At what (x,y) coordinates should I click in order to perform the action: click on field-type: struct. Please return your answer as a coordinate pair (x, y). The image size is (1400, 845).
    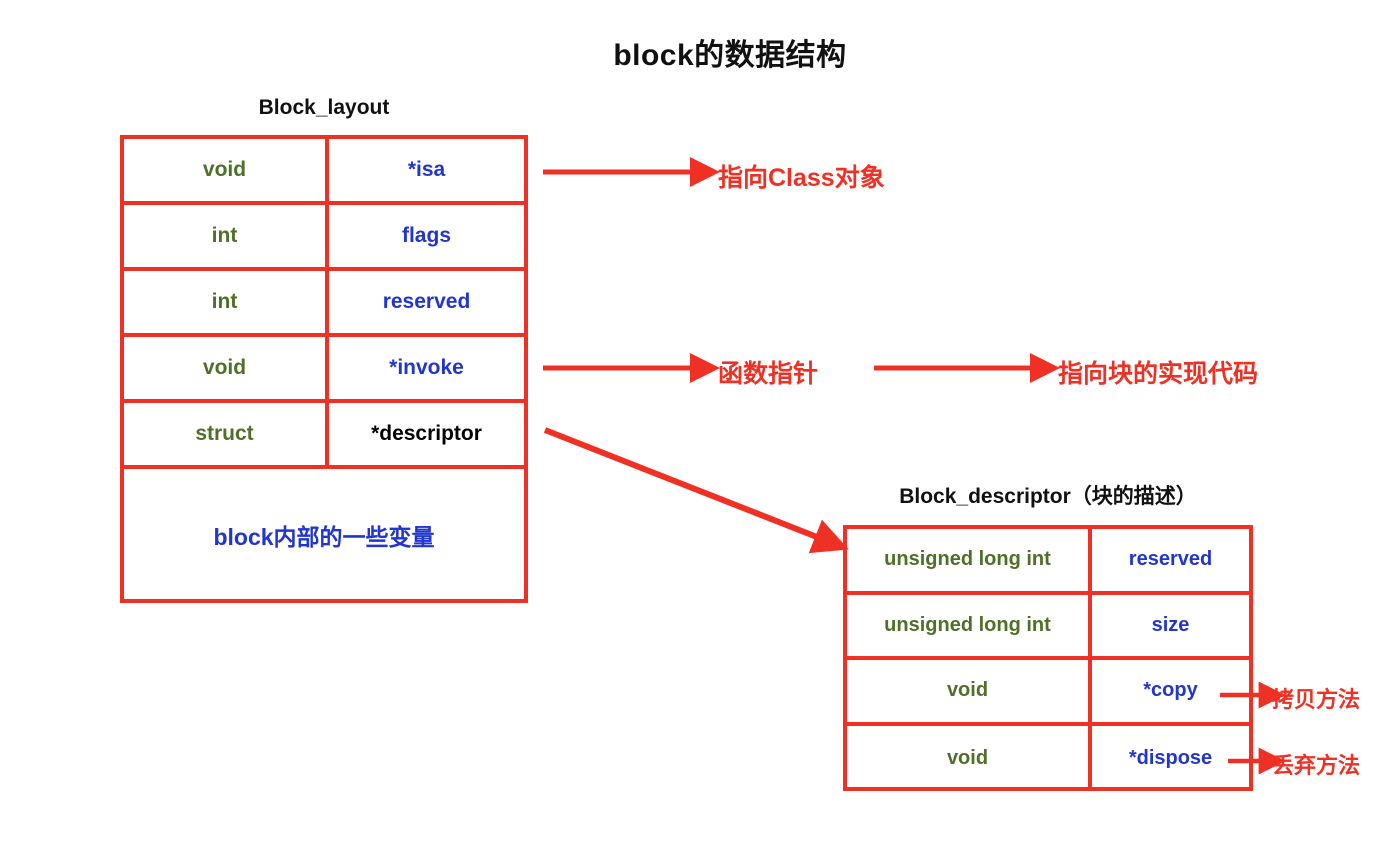
    Looking at the image, I should click on (224, 433).